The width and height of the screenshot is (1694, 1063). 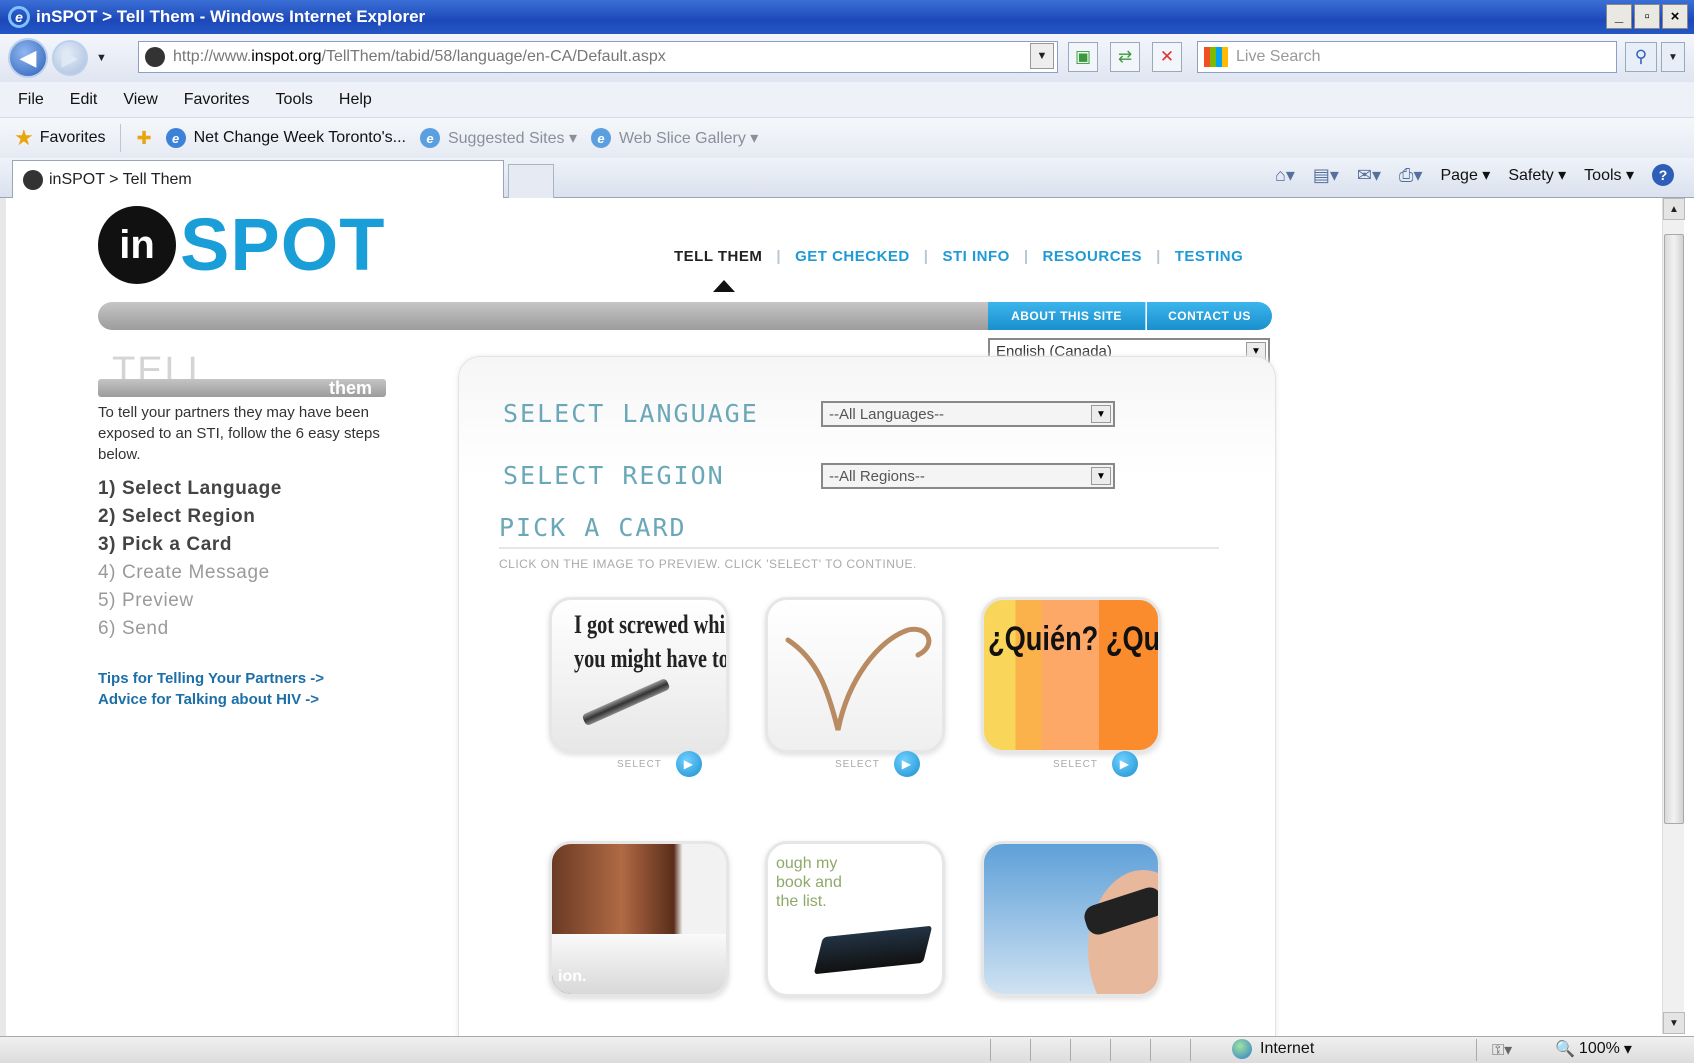 What do you see at coordinates (855, 675) in the screenshot?
I see `card-string` at bounding box center [855, 675].